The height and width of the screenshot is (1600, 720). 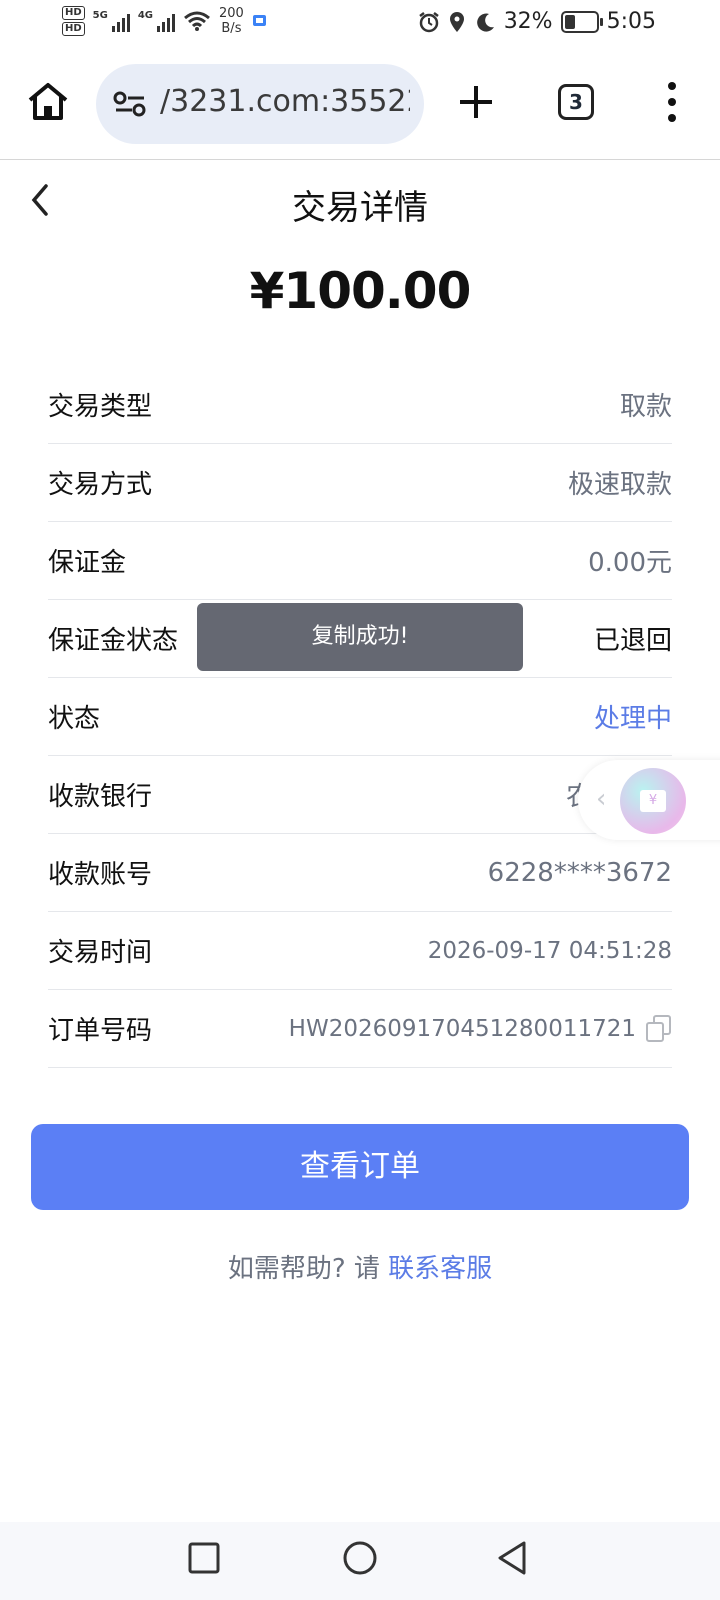 What do you see at coordinates (100, 485) in the screenshot?
I see `row-label: 交易方式` at bounding box center [100, 485].